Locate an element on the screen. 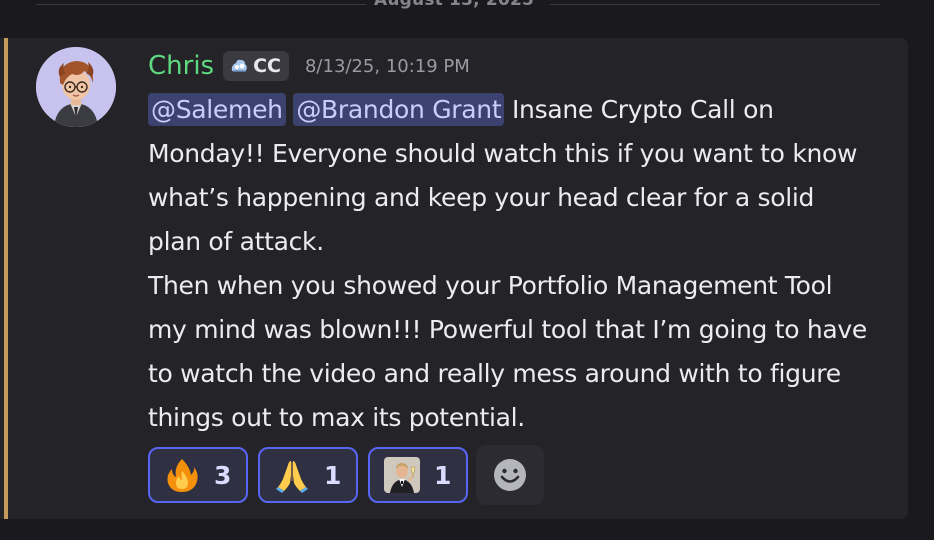  reaction-fire: 3 is located at coordinates (198, 475).